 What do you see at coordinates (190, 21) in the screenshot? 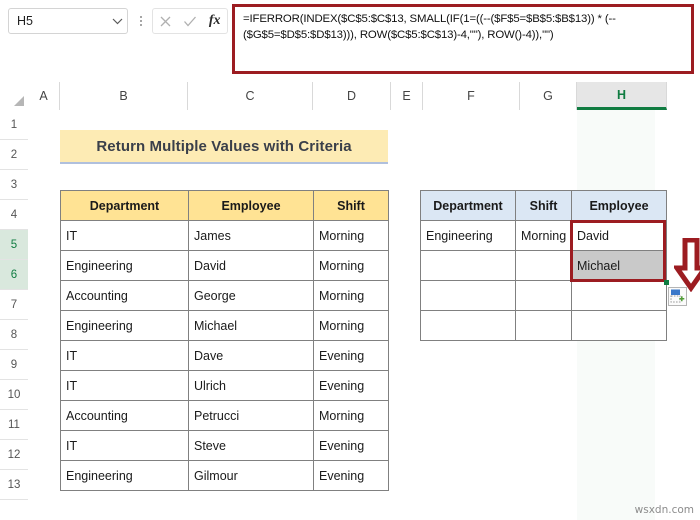
I see `confirm-check-icon` at bounding box center [190, 21].